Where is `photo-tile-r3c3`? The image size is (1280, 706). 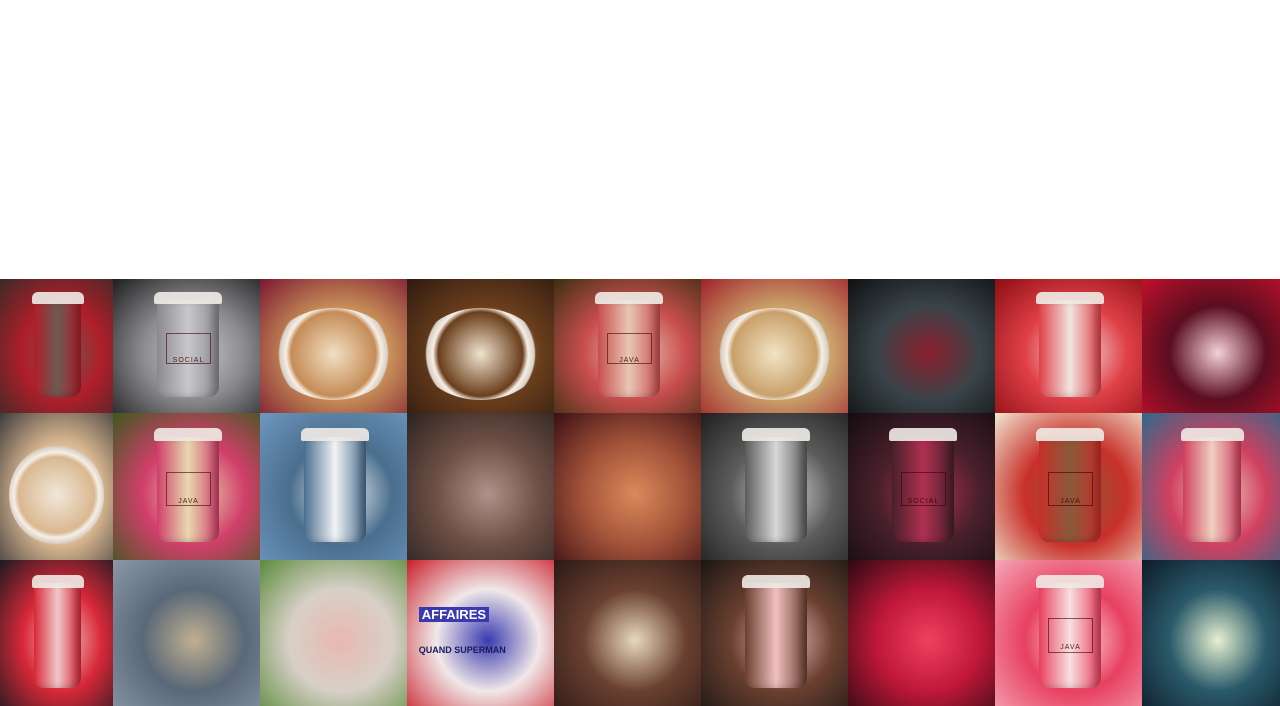
photo-tile-r3c3 is located at coordinates (333, 633).